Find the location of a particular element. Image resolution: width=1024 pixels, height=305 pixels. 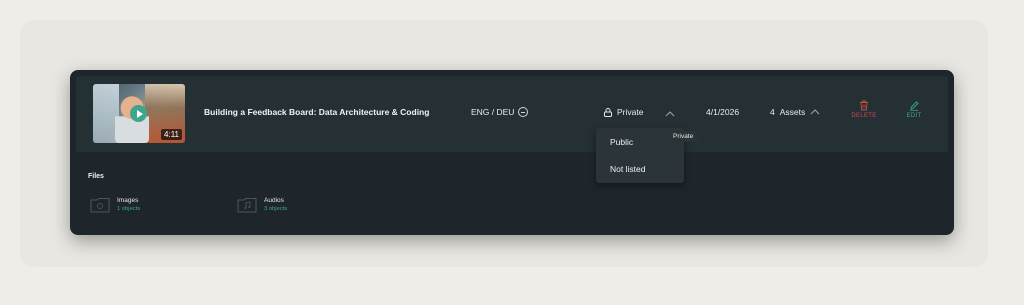

folder-count: 3 objects is located at coordinates (276, 209).